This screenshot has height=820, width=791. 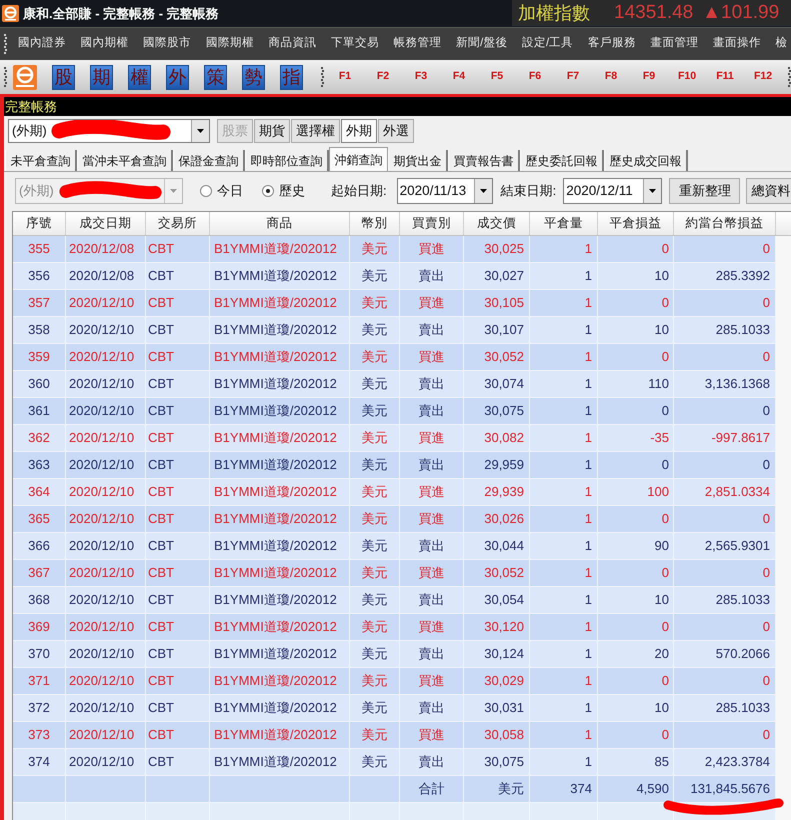 What do you see at coordinates (394, 600) in the screenshot?
I see `table-row: 368 2020/12/10 CBT B1YMMI道瓊/202012 美元 賣出 30,054 1 10 285.1033` at bounding box center [394, 600].